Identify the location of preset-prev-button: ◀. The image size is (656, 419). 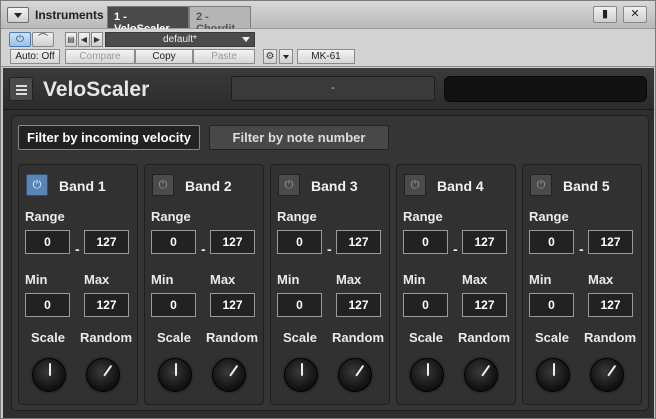
(84, 39).